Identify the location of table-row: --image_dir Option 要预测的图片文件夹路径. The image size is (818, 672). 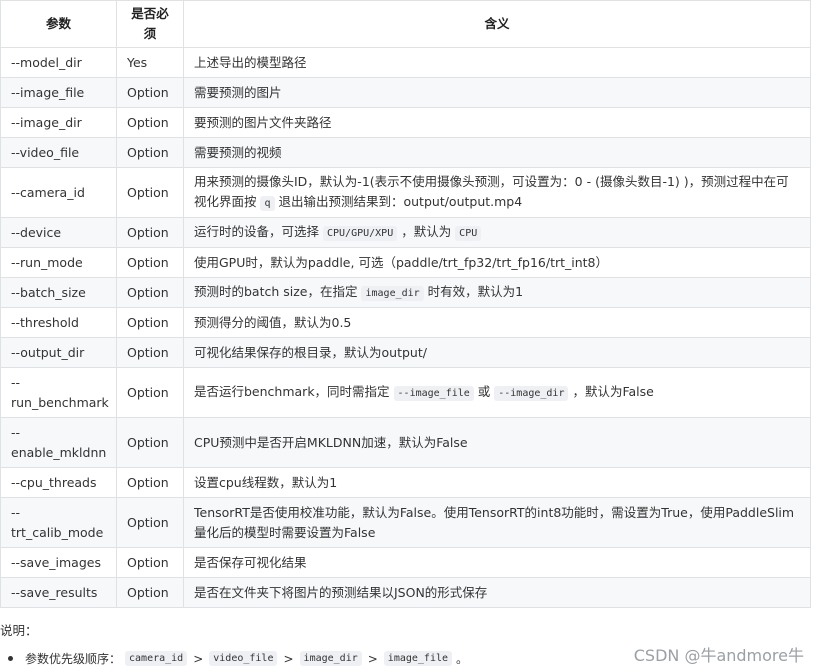
(405, 122).